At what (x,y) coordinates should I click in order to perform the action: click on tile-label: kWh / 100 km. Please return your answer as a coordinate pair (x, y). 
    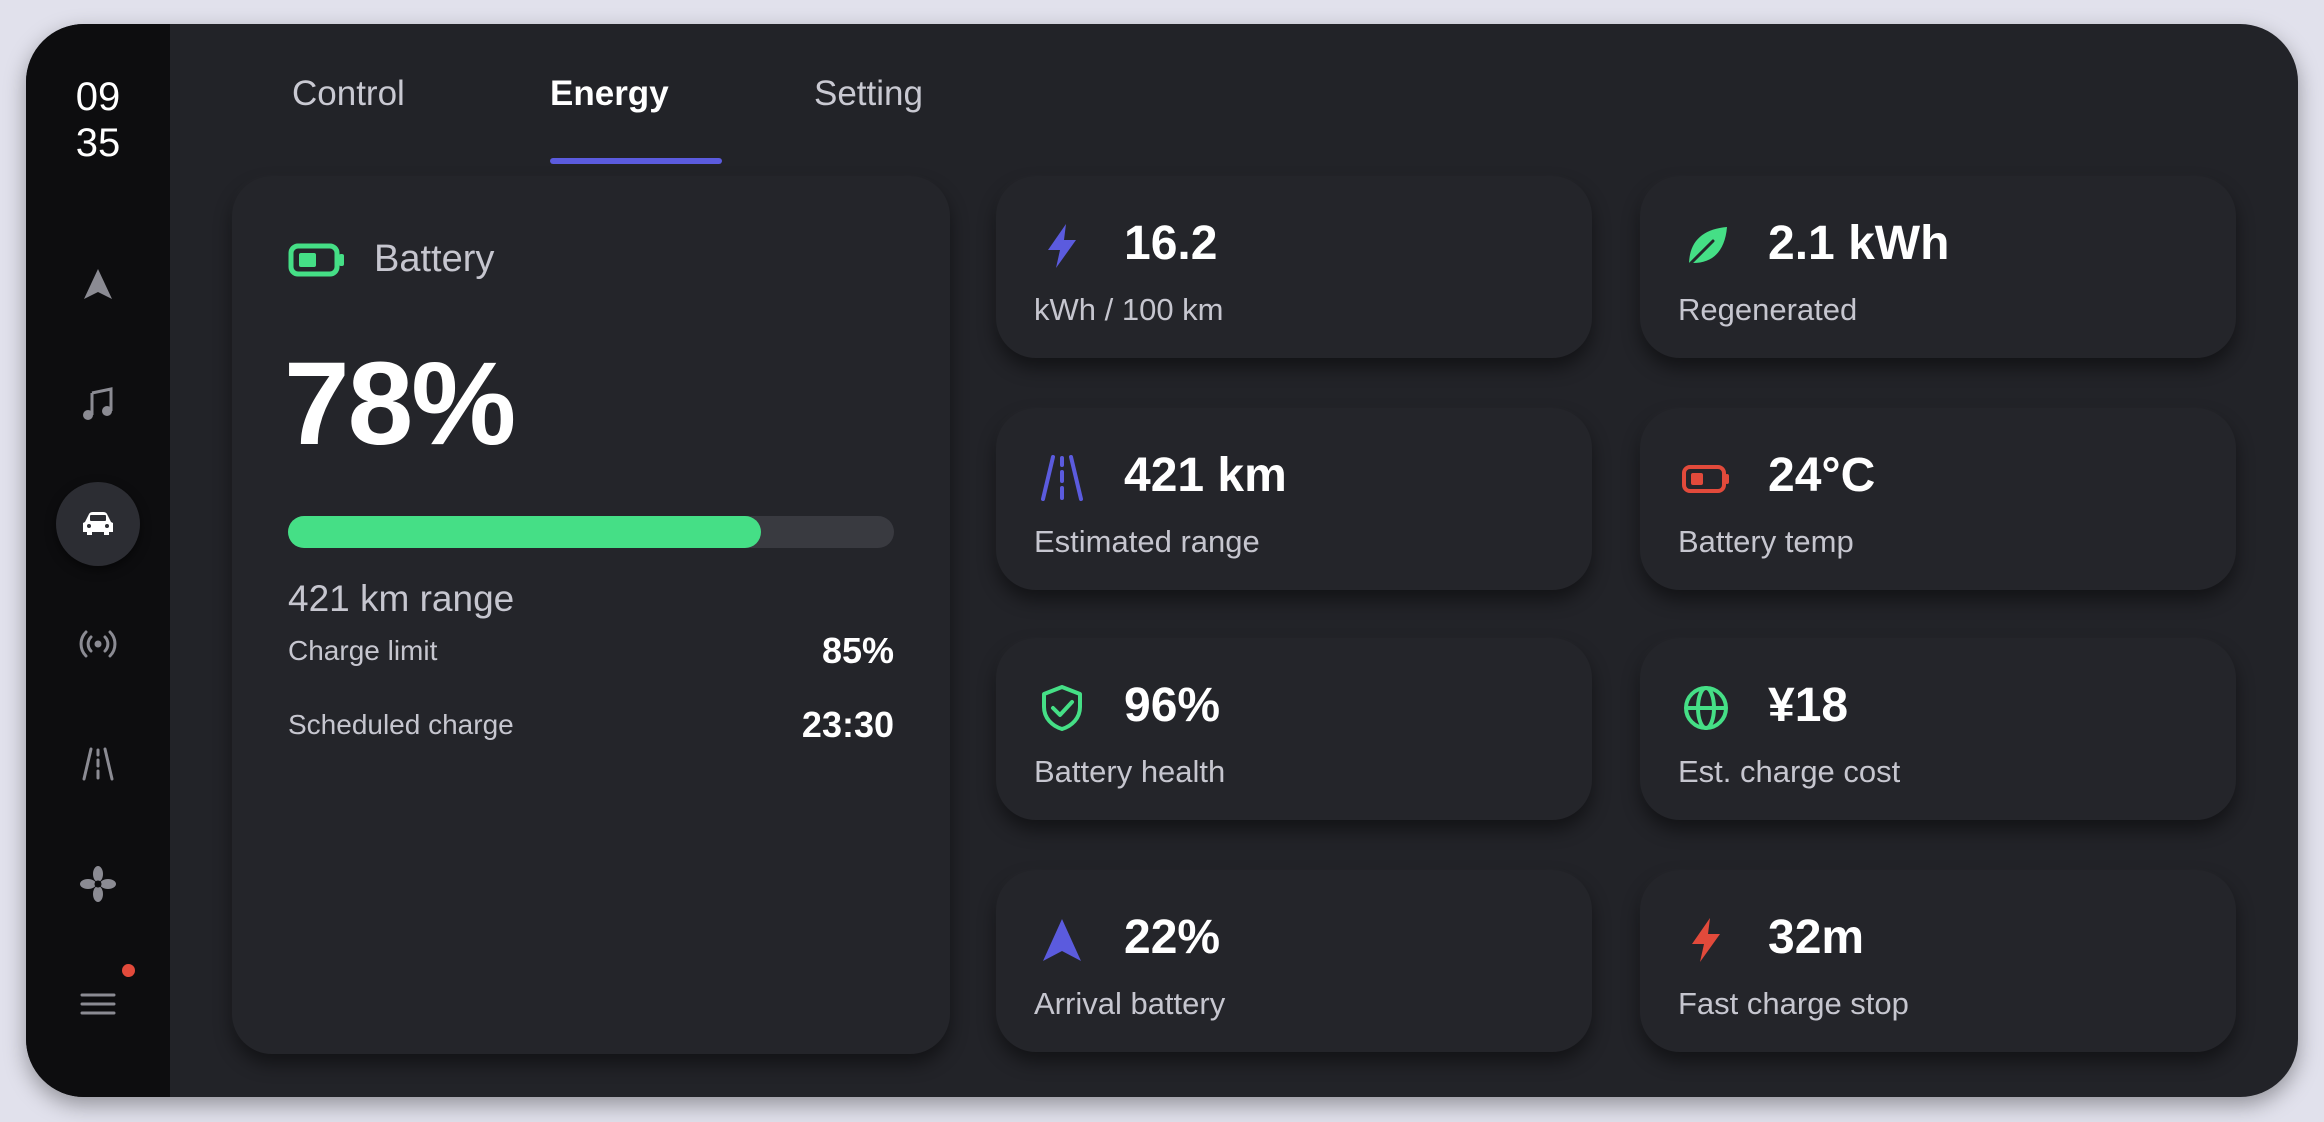
    Looking at the image, I should click on (1129, 309).